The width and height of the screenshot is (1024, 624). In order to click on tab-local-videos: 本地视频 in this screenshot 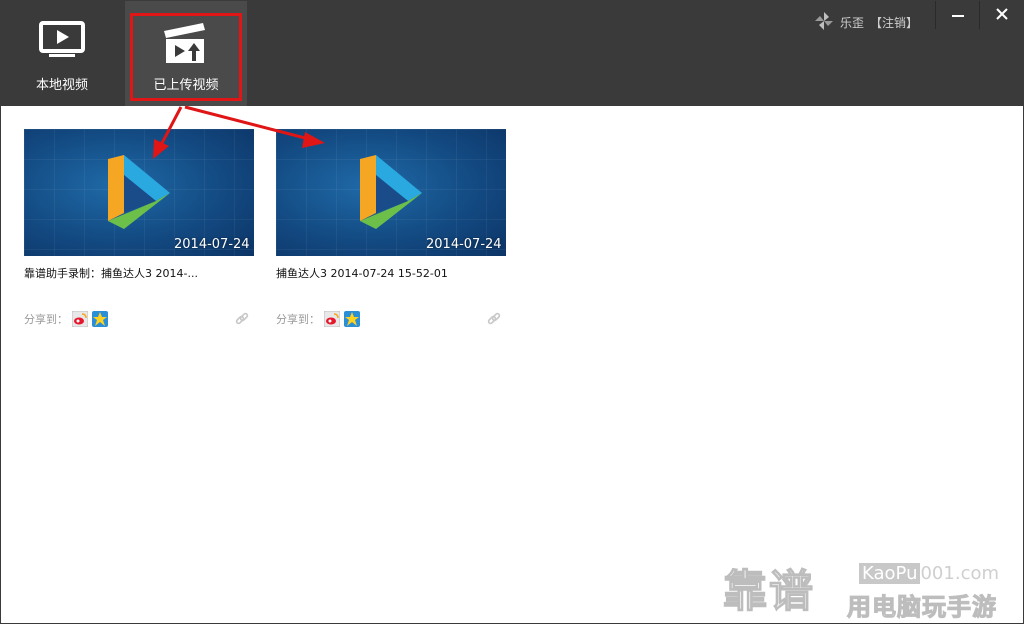, I will do `click(62, 53)`.